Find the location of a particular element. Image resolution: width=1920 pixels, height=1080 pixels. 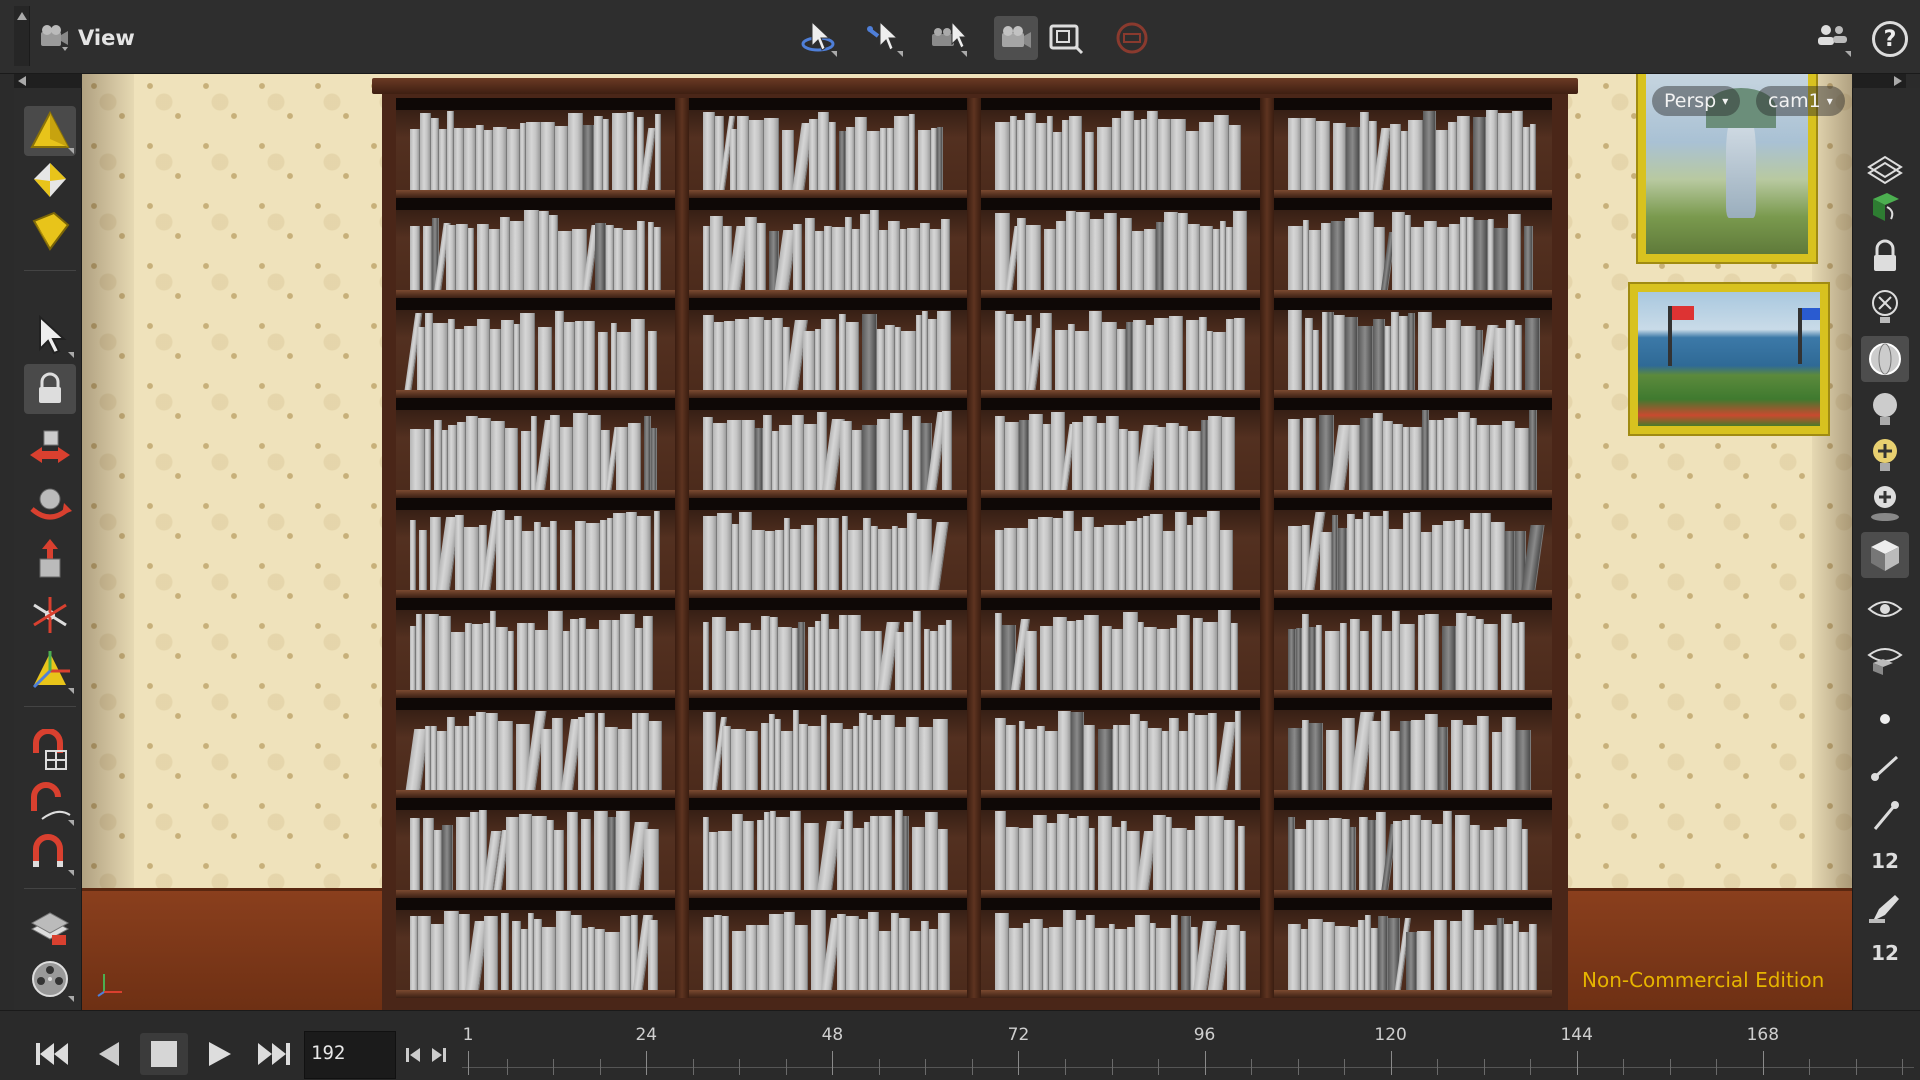

rotate-tool is located at coordinates (50, 503).